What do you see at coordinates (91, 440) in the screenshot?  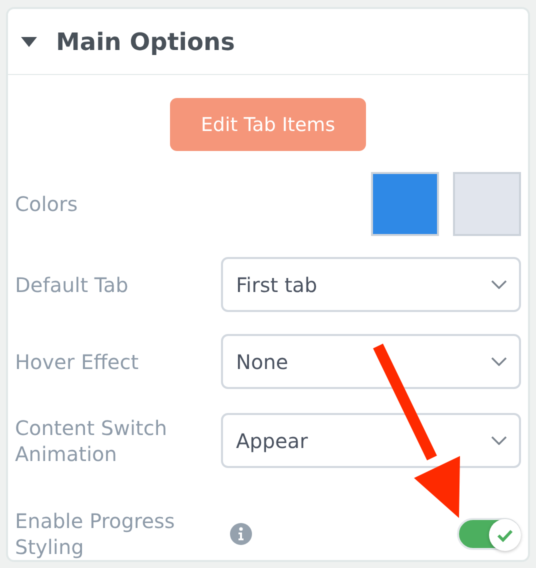 I see `field-label: Content Switch Animation` at bounding box center [91, 440].